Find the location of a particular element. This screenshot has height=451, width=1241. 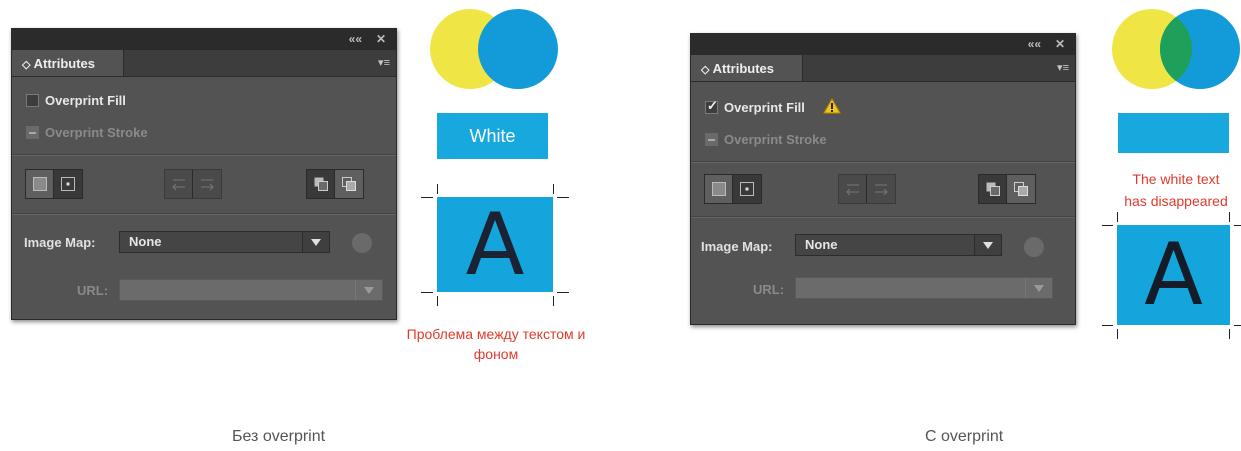

color-circles-without-overprint is located at coordinates (494, 49).